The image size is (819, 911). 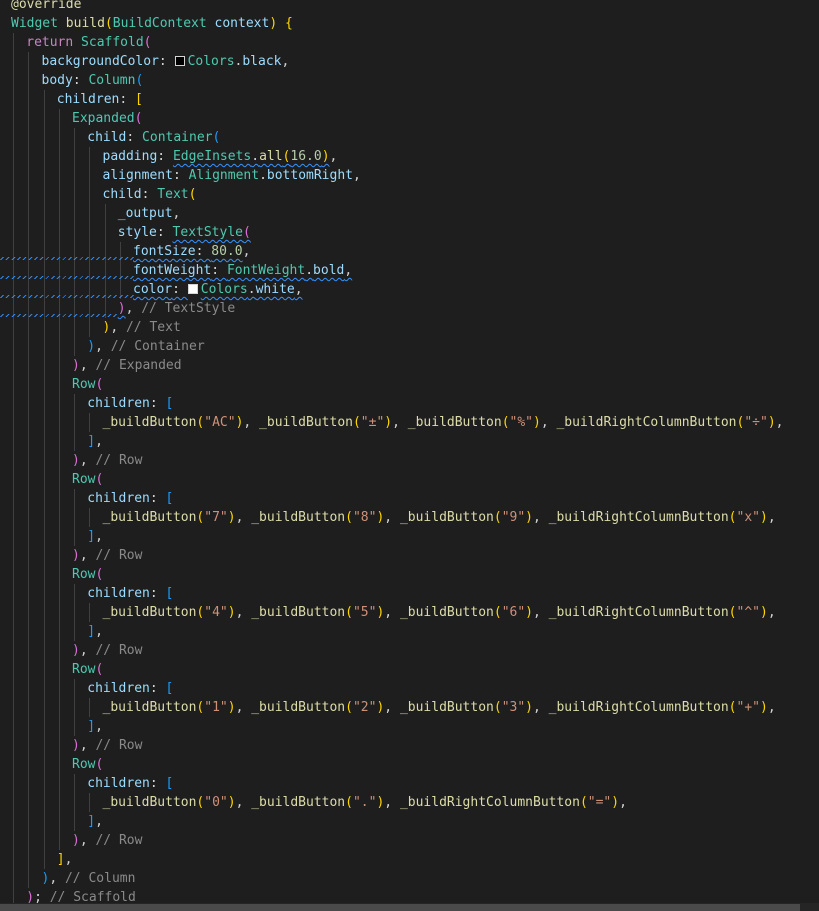 What do you see at coordinates (397, 232) in the screenshot?
I see `code-line: style: TextStyle(` at bounding box center [397, 232].